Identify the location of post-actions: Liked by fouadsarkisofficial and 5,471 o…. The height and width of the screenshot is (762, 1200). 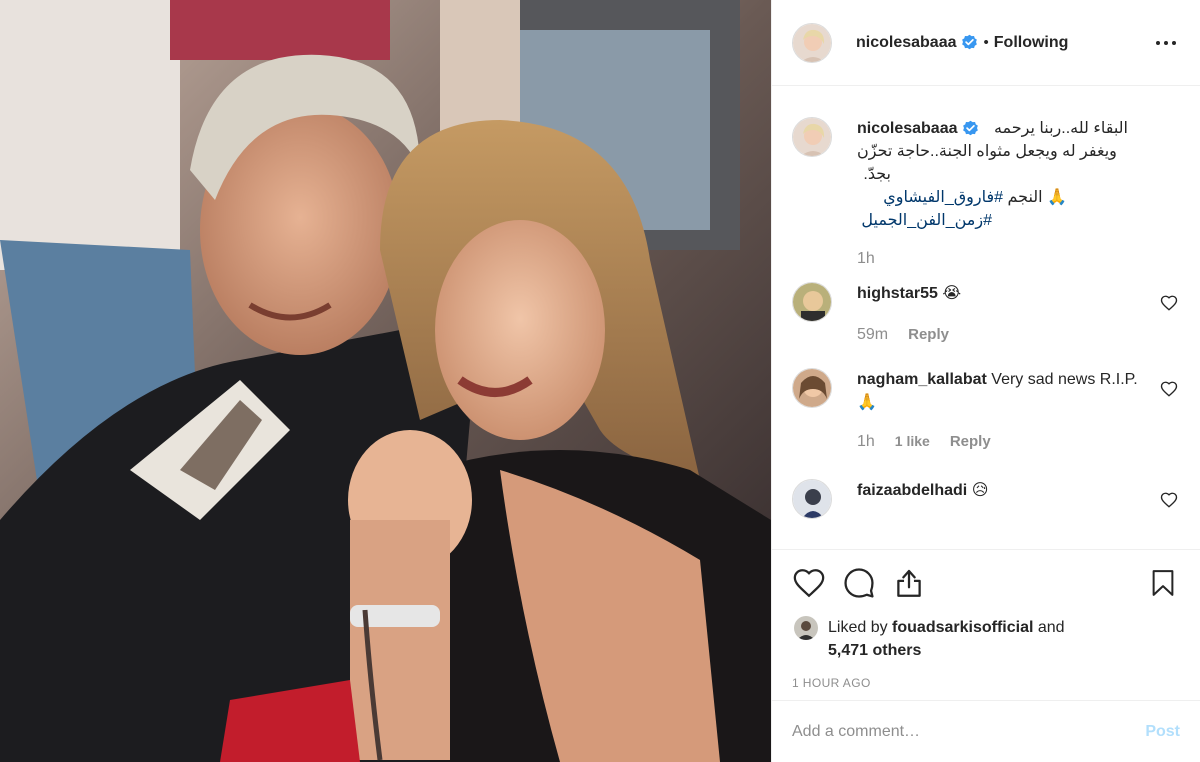
(986, 619).